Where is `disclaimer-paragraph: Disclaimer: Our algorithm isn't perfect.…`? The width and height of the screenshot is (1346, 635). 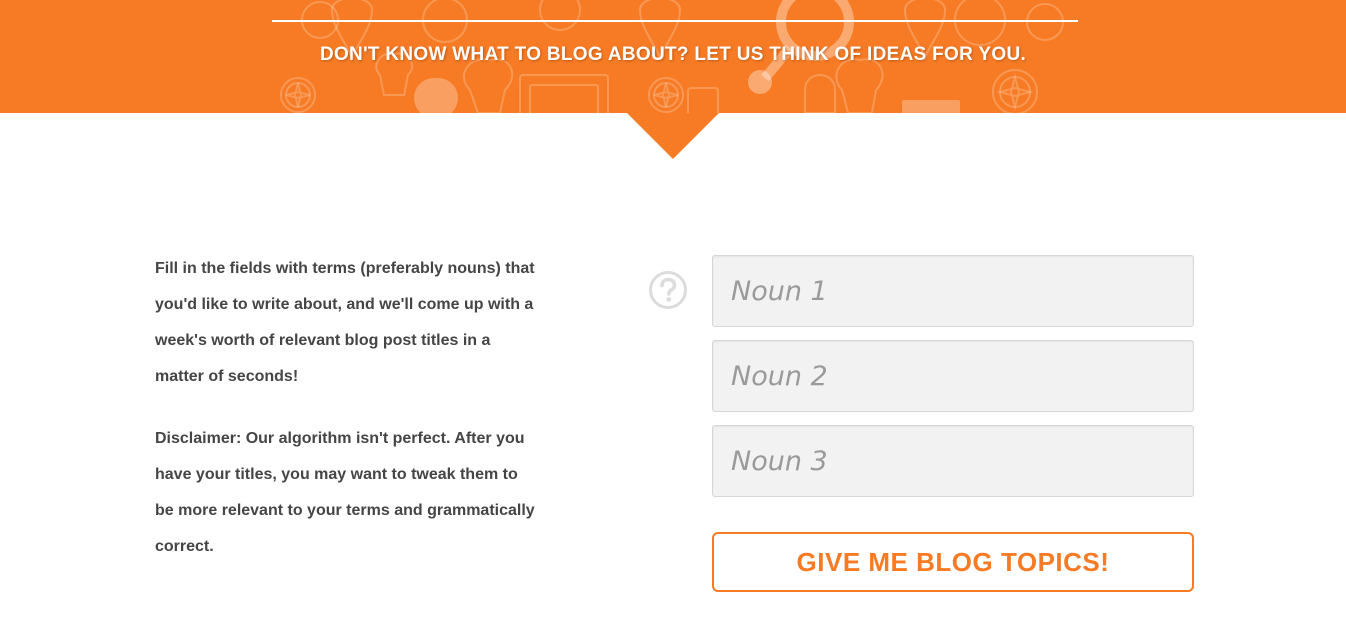
disclaimer-paragraph: Disclaimer: Our algorithm isn't perfect.… is located at coordinates (345, 492).